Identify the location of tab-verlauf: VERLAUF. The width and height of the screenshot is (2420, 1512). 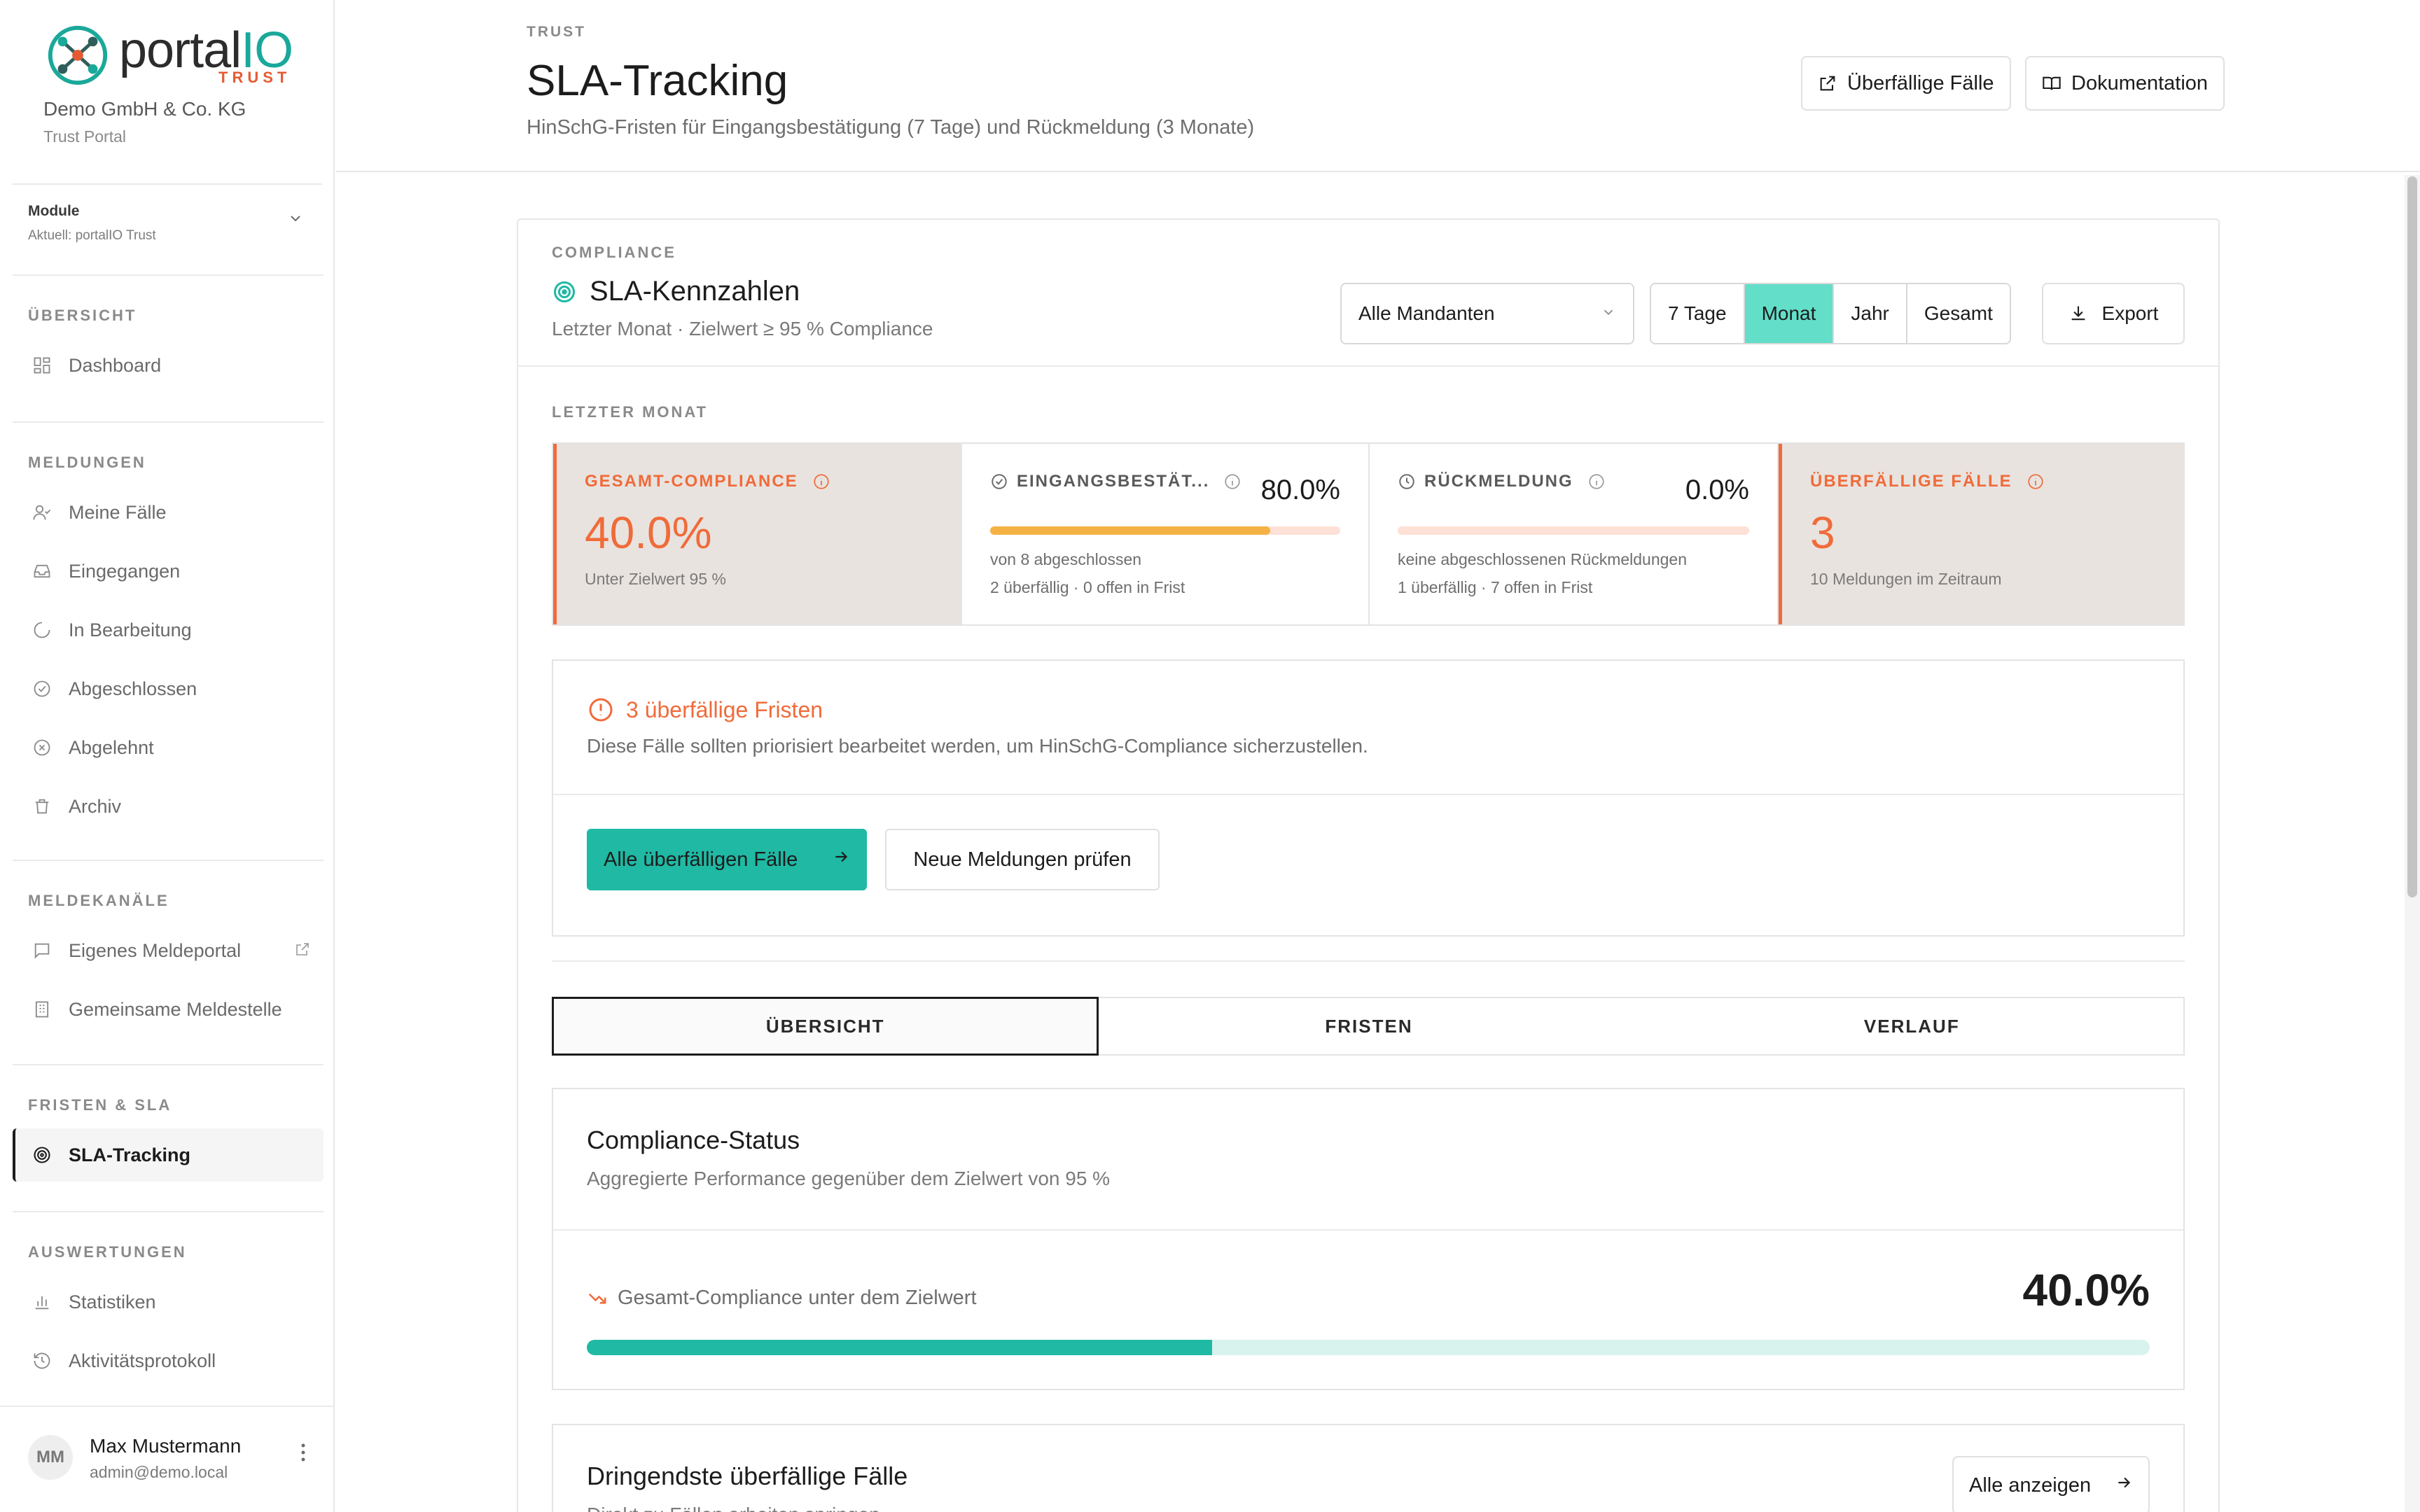
(1912, 1026).